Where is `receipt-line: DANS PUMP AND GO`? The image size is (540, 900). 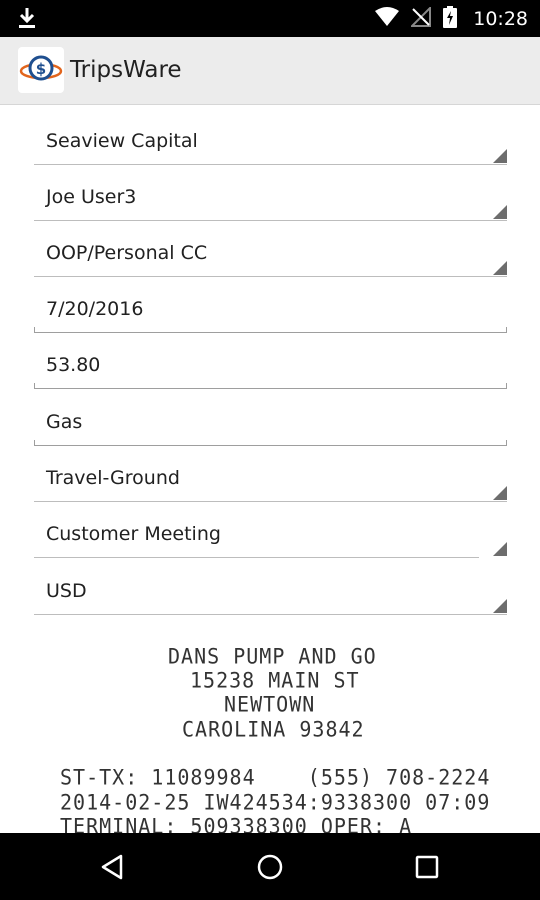 receipt-line: DANS PUMP AND GO is located at coordinates (272, 656).